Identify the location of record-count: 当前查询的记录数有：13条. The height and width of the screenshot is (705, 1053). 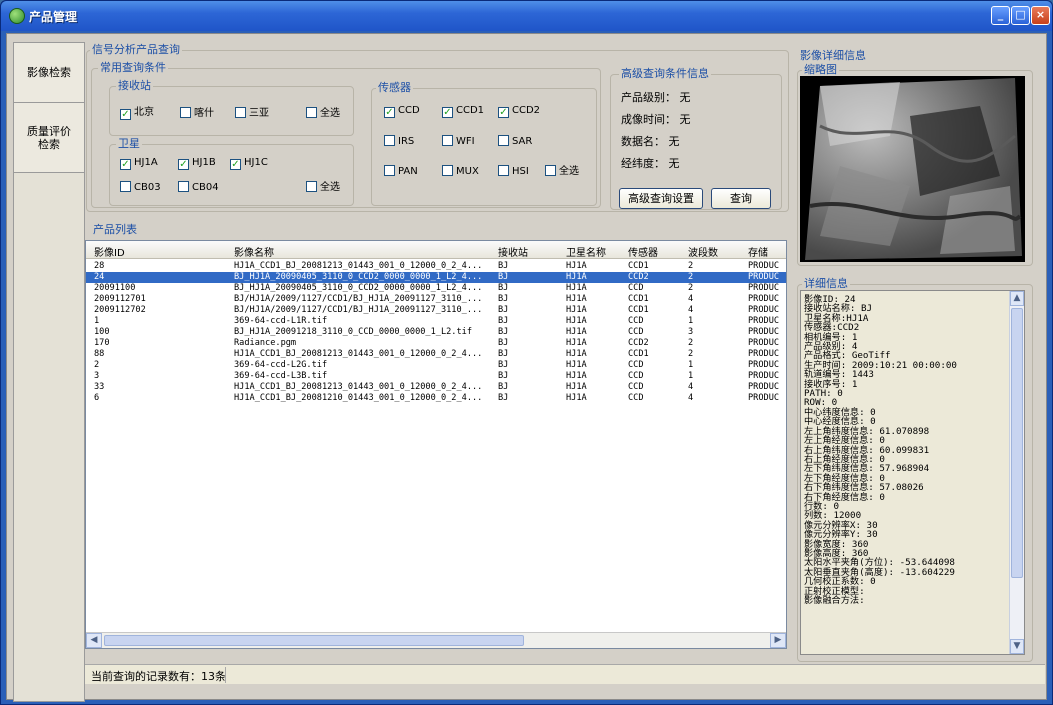
(158, 676).